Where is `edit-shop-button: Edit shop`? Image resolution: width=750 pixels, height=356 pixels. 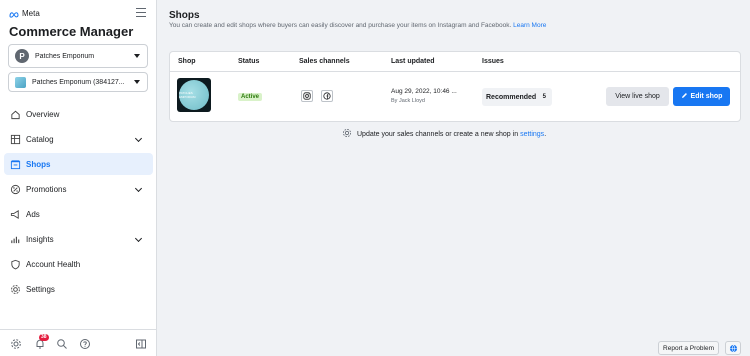 edit-shop-button: Edit shop is located at coordinates (701, 96).